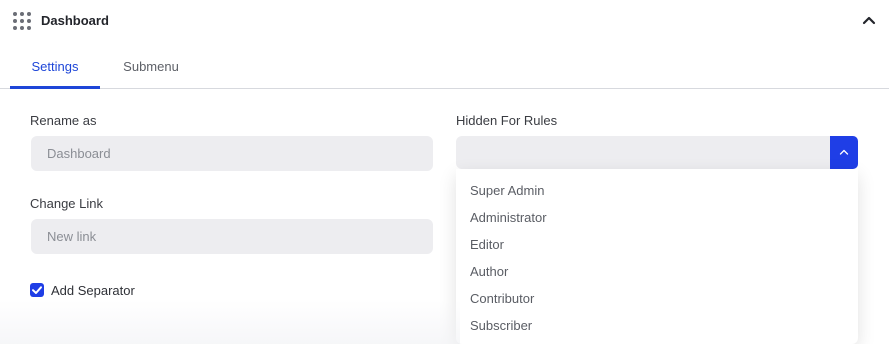 The width and height of the screenshot is (889, 344). Describe the element at coordinates (22, 21) in the screenshot. I see `grip-dots-icon` at that location.